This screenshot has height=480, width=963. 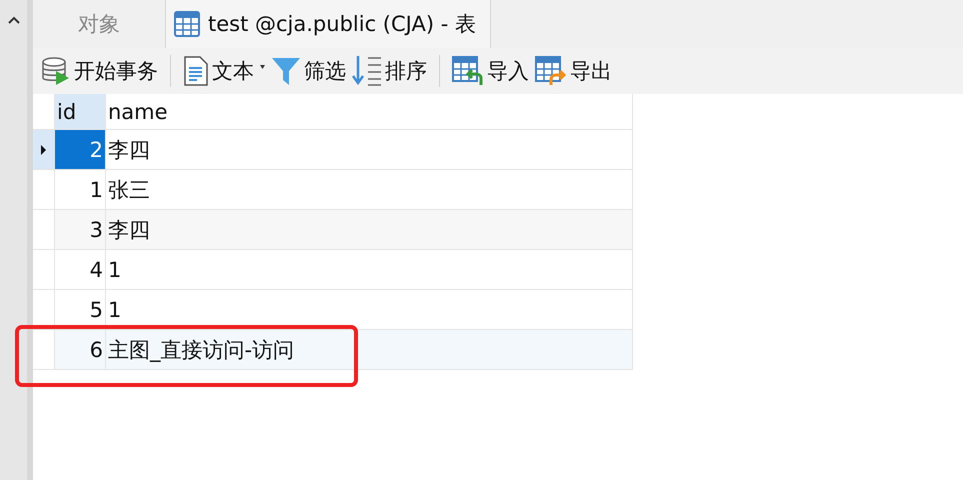 What do you see at coordinates (80, 111) in the screenshot?
I see `column-header: id` at bounding box center [80, 111].